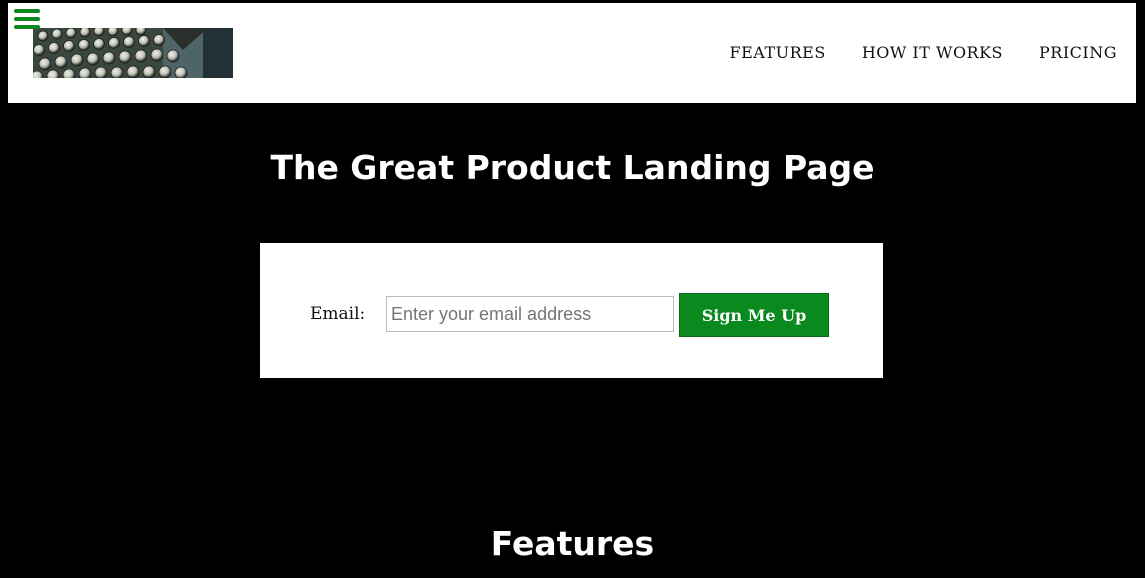  What do you see at coordinates (572, 543) in the screenshot?
I see `features-heading: Features` at bounding box center [572, 543].